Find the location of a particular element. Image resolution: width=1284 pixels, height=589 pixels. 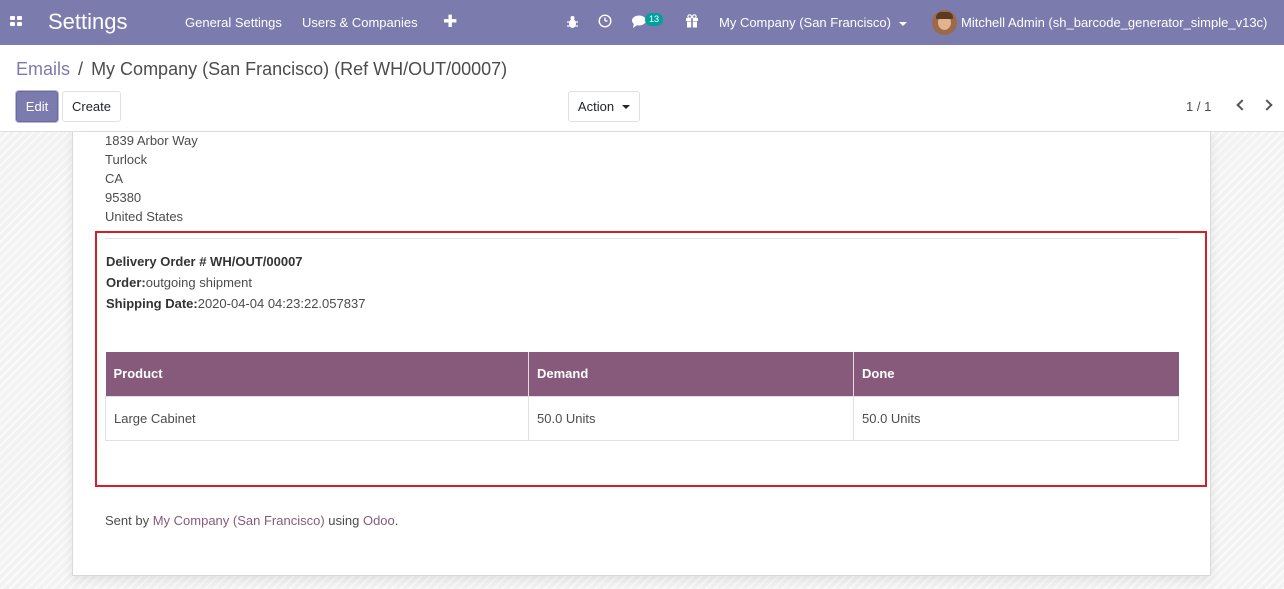

create-button: Create is located at coordinates (91, 106).